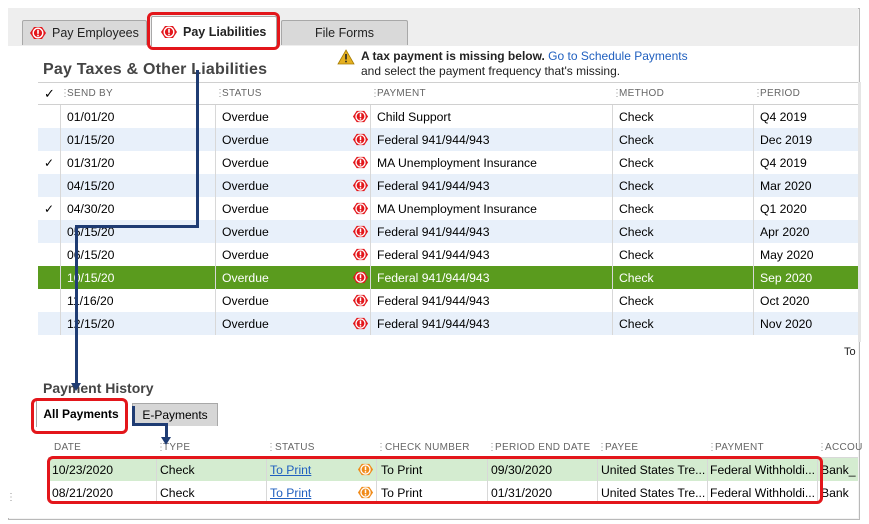  I want to click on period-cell: Apr 2020, so click(785, 232).